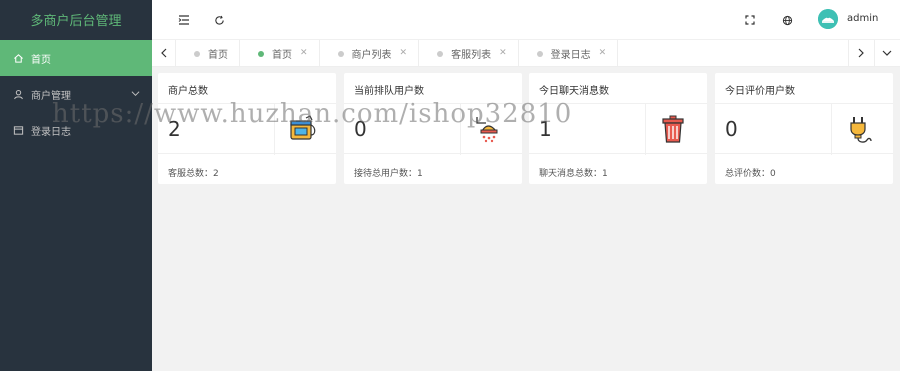  I want to click on card-body: 1, so click(618, 129).